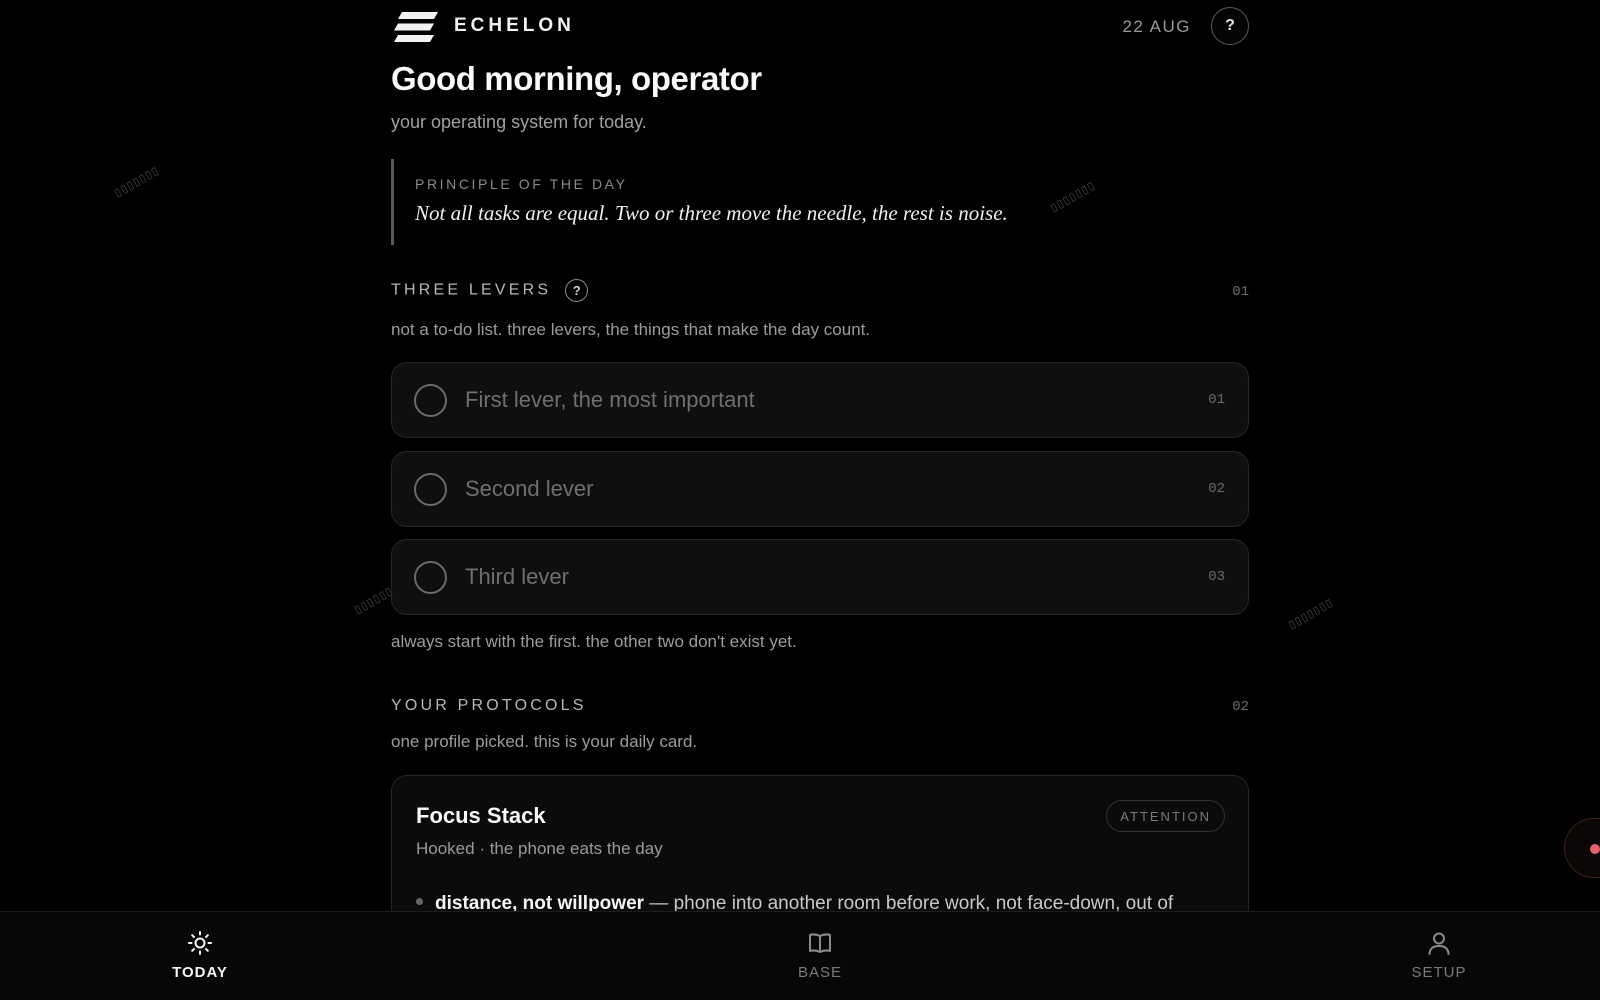 This screenshot has height=1000, width=1600. I want to click on bottom-navigation: TODAY BASE SETUP, so click(800, 955).